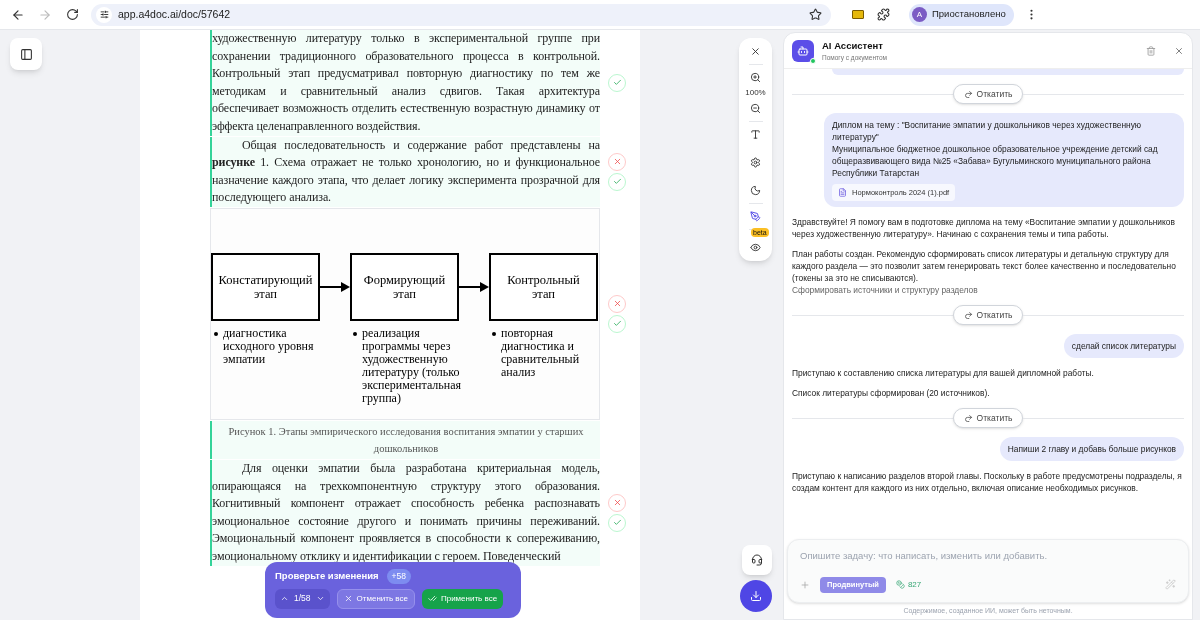 The width and height of the screenshot is (1200, 620). Describe the element at coordinates (543, 286) in the screenshot. I see `stage-box: Контрольный этап` at that location.